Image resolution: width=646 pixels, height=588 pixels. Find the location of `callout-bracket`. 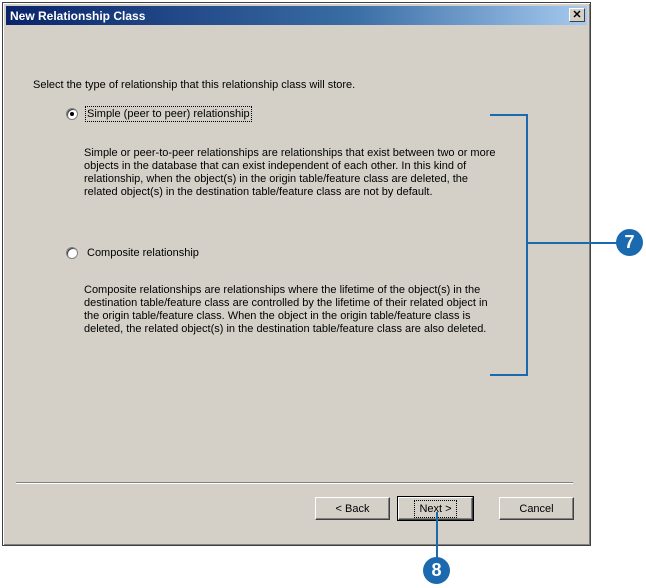

callout-bracket is located at coordinates (527, 245).